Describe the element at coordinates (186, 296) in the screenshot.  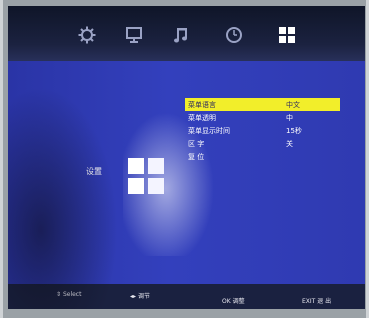
I see `hint-bar: ⇕ Select ◂▸ 调节 OK 调整 EXIT 退 出` at that location.